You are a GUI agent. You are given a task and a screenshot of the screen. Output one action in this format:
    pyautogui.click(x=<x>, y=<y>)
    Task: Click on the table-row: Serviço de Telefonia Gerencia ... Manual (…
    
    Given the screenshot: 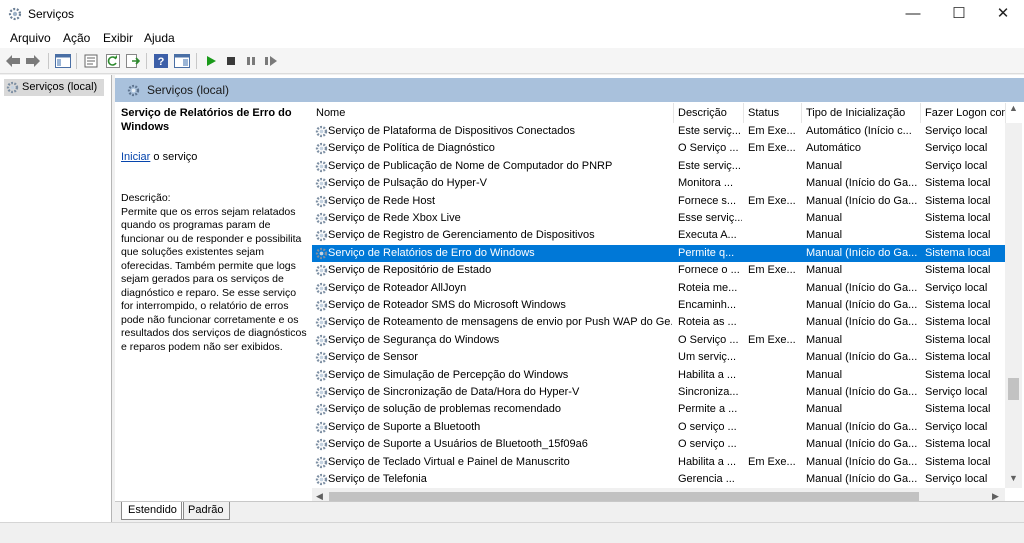 What is the action you would take?
    pyautogui.click(x=659, y=479)
    